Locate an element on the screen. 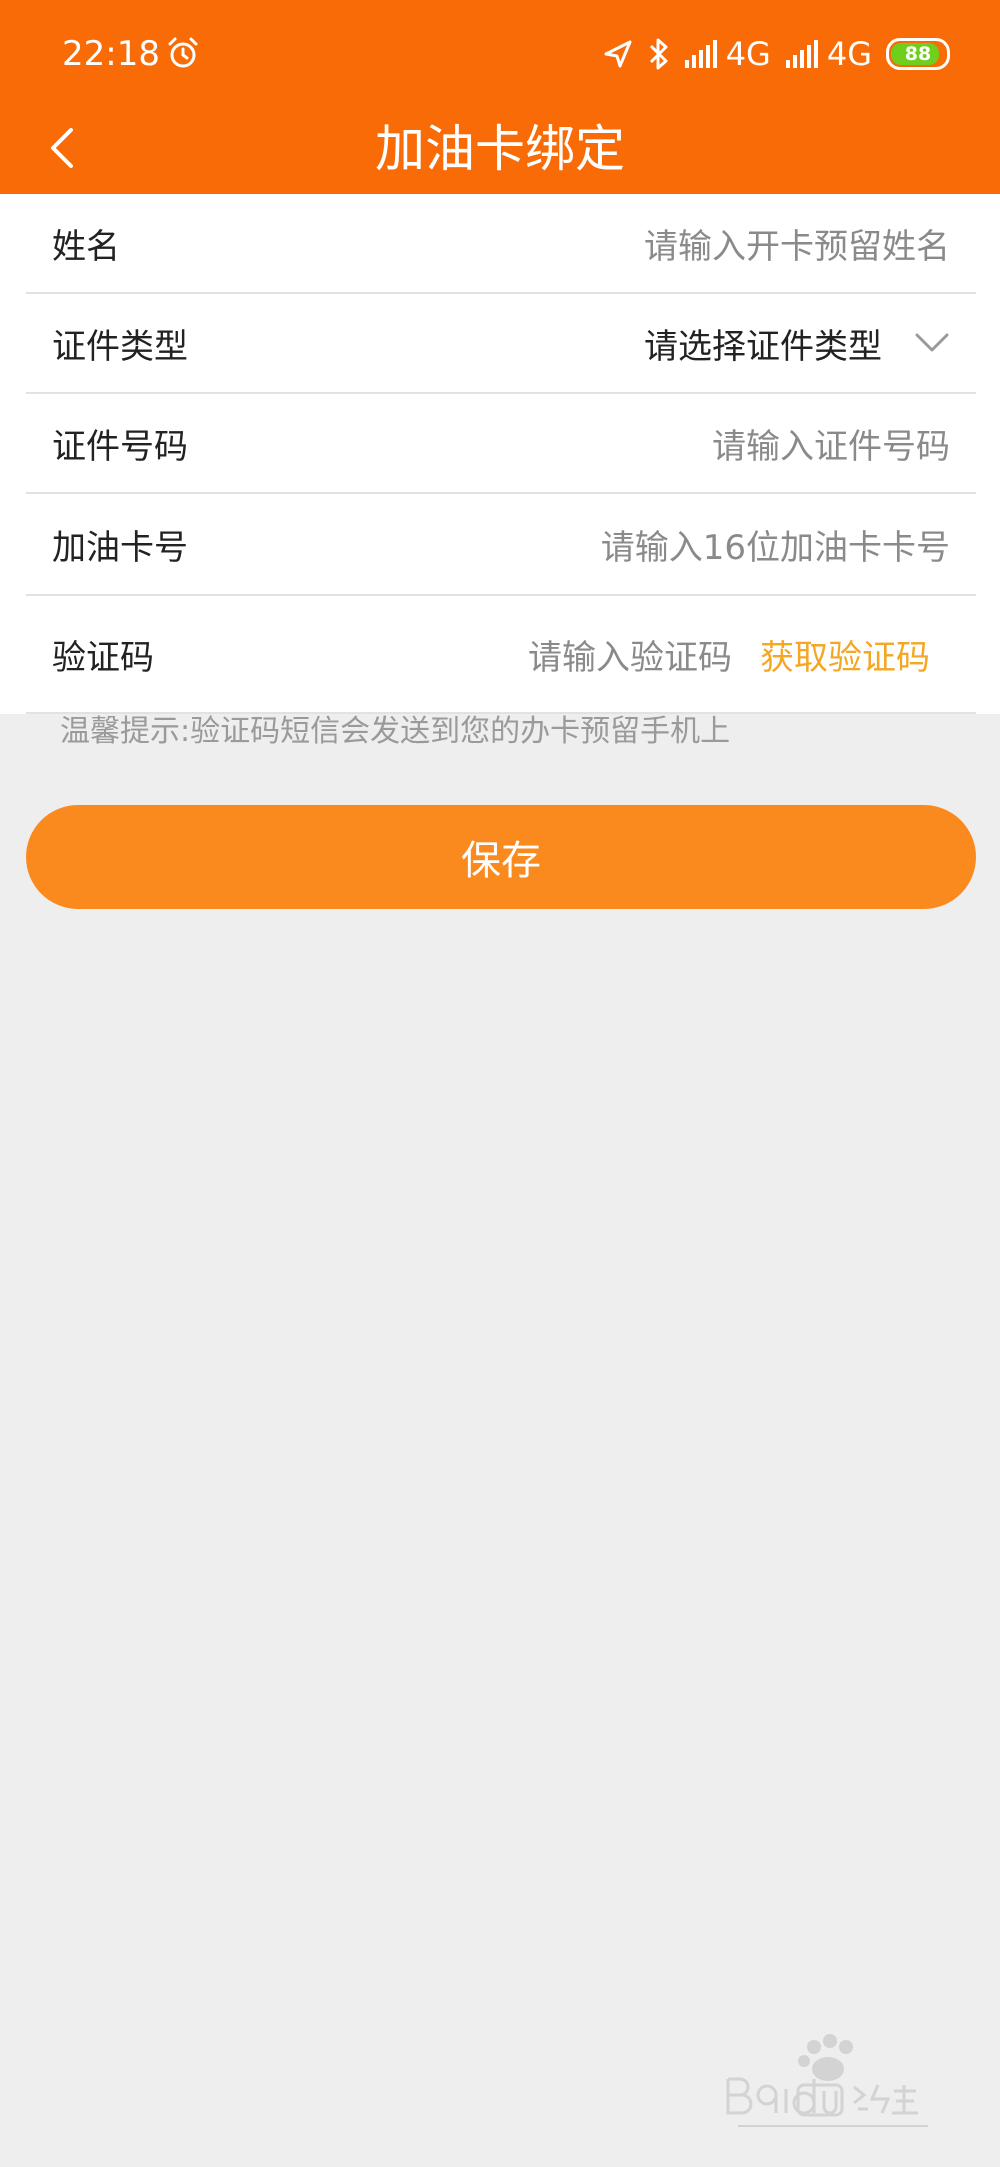  chevron-down-icon is located at coordinates (932, 343).